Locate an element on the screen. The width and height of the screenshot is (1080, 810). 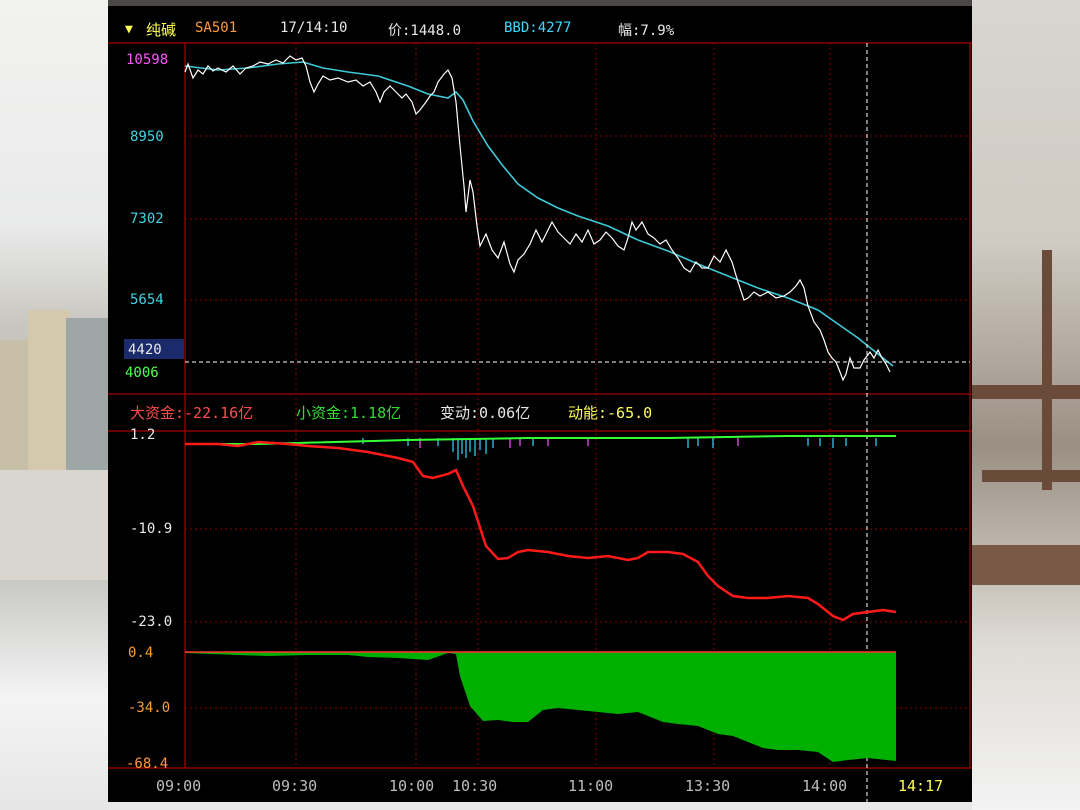
area-axis-label: -34.0 is located at coordinates (149, 708).